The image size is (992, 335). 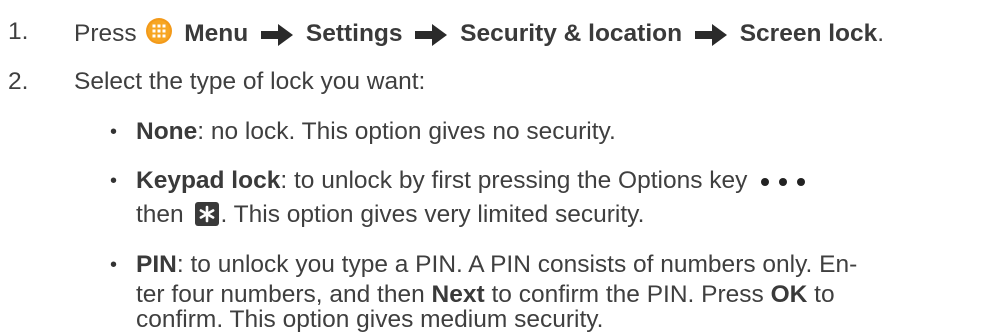 I want to click on option-name: Keypad lock, so click(x=208, y=180).